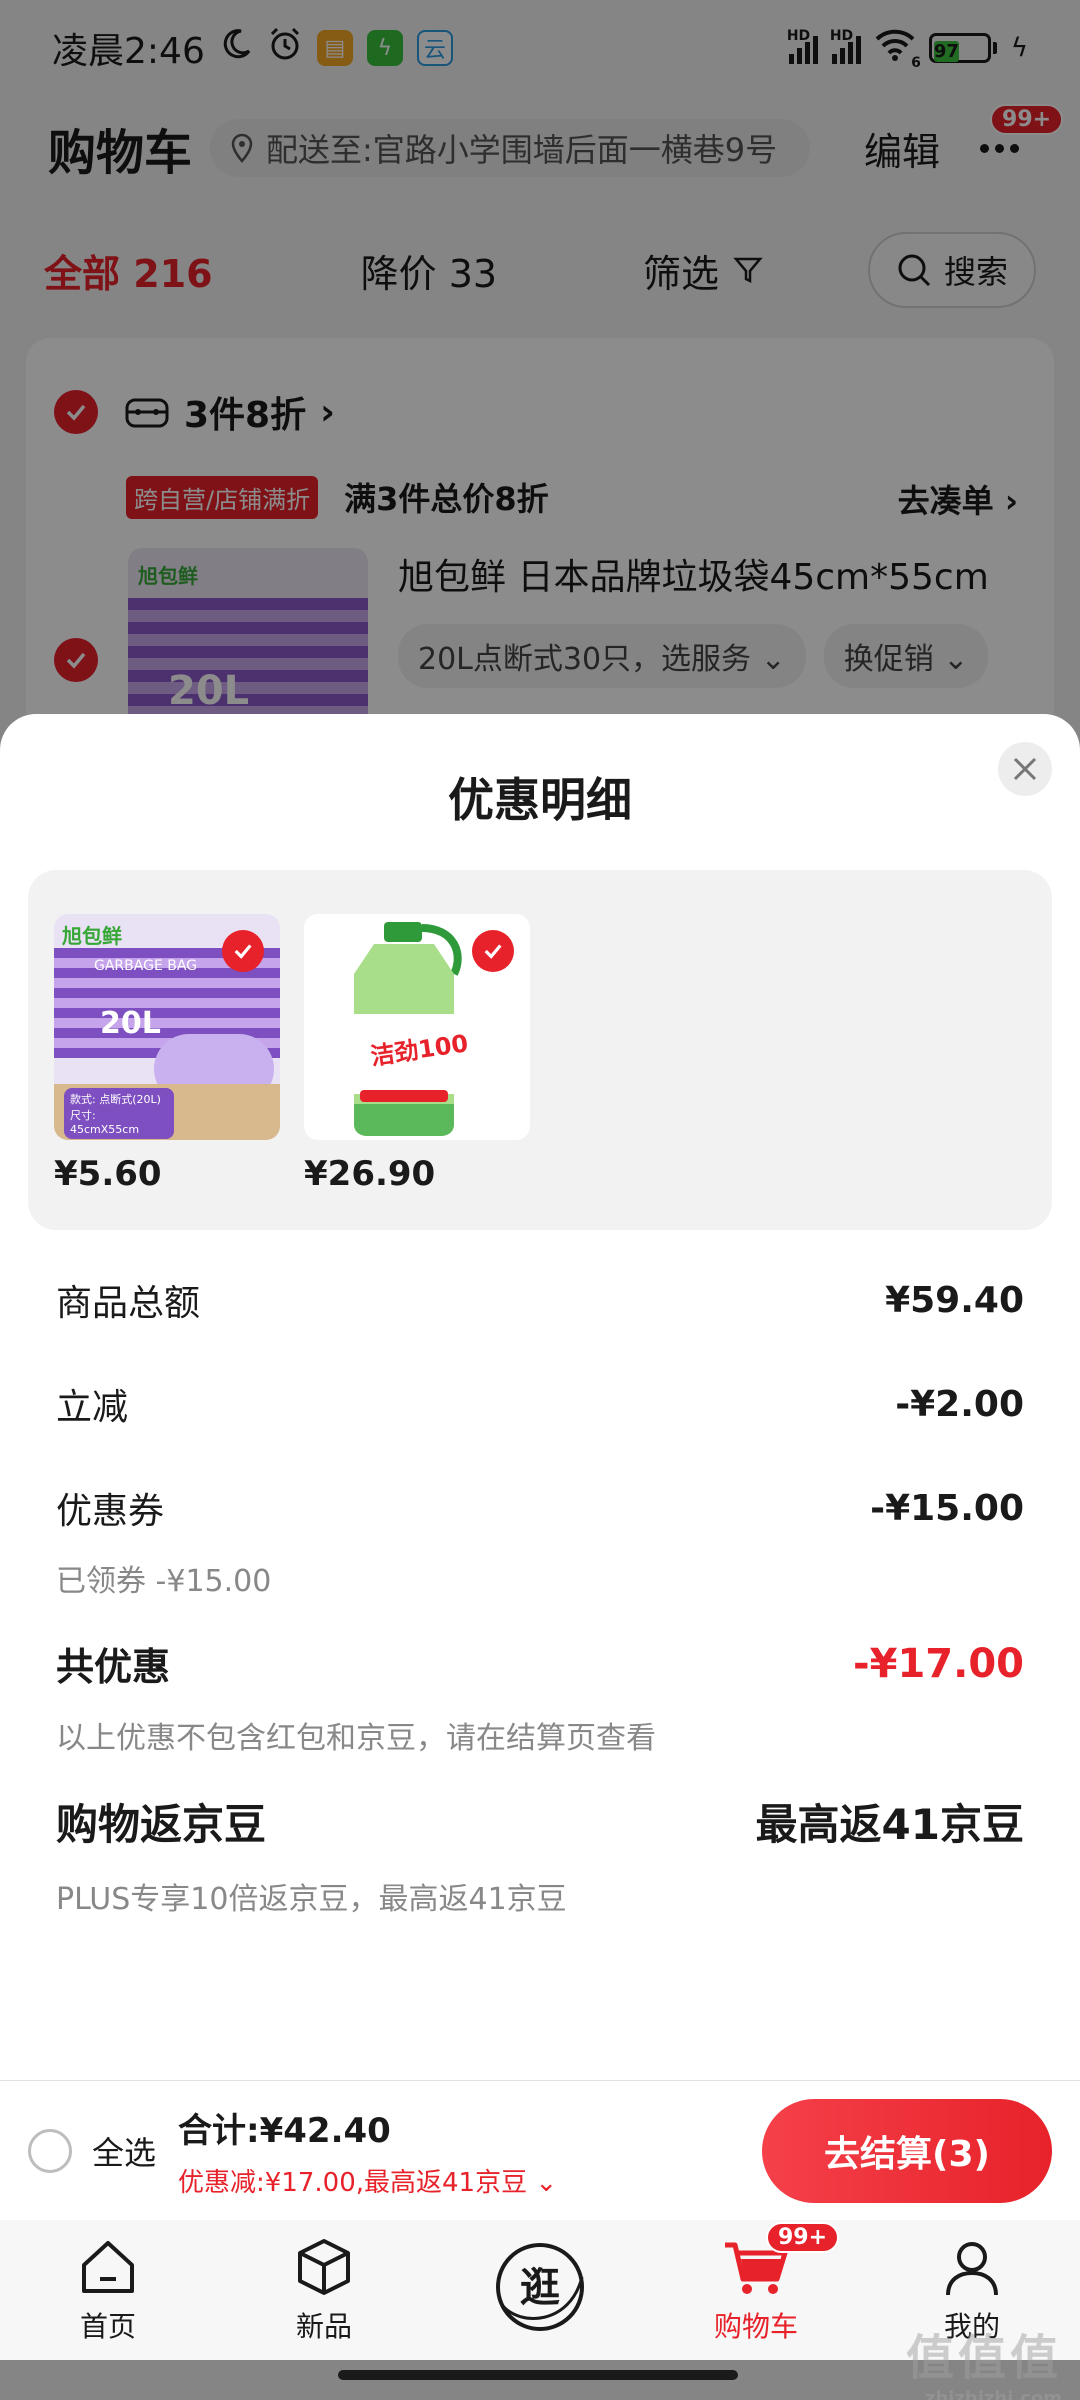  I want to click on goods-item: 洁劲100 ¥26.90, so click(417, 1054).